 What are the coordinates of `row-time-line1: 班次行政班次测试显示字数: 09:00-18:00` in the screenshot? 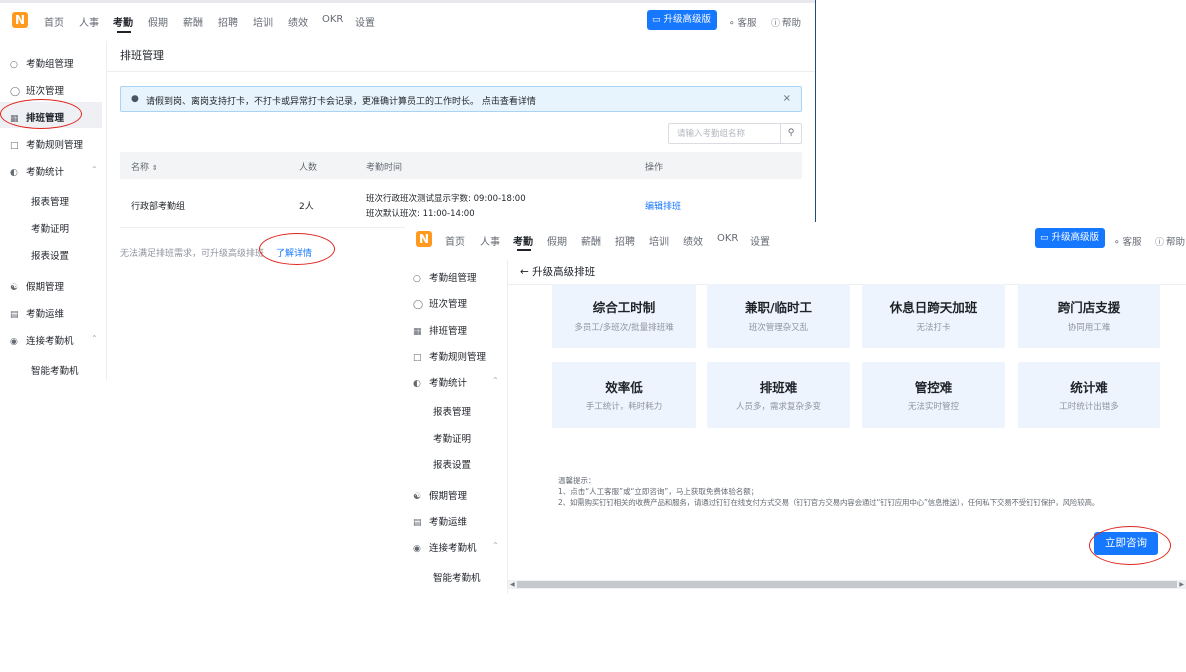 It's located at (446, 199).